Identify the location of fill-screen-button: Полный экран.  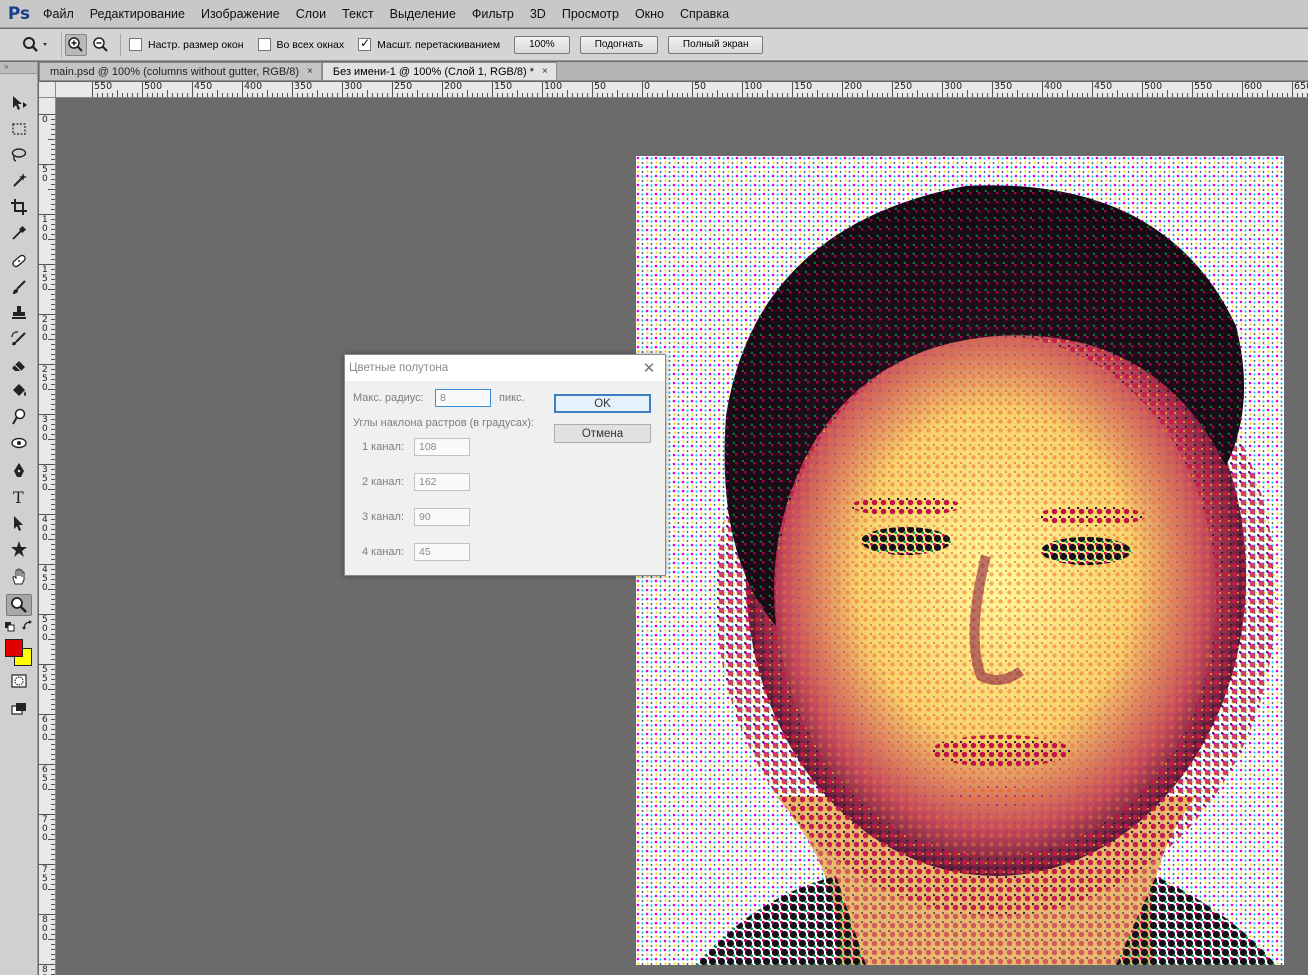
(715, 44).